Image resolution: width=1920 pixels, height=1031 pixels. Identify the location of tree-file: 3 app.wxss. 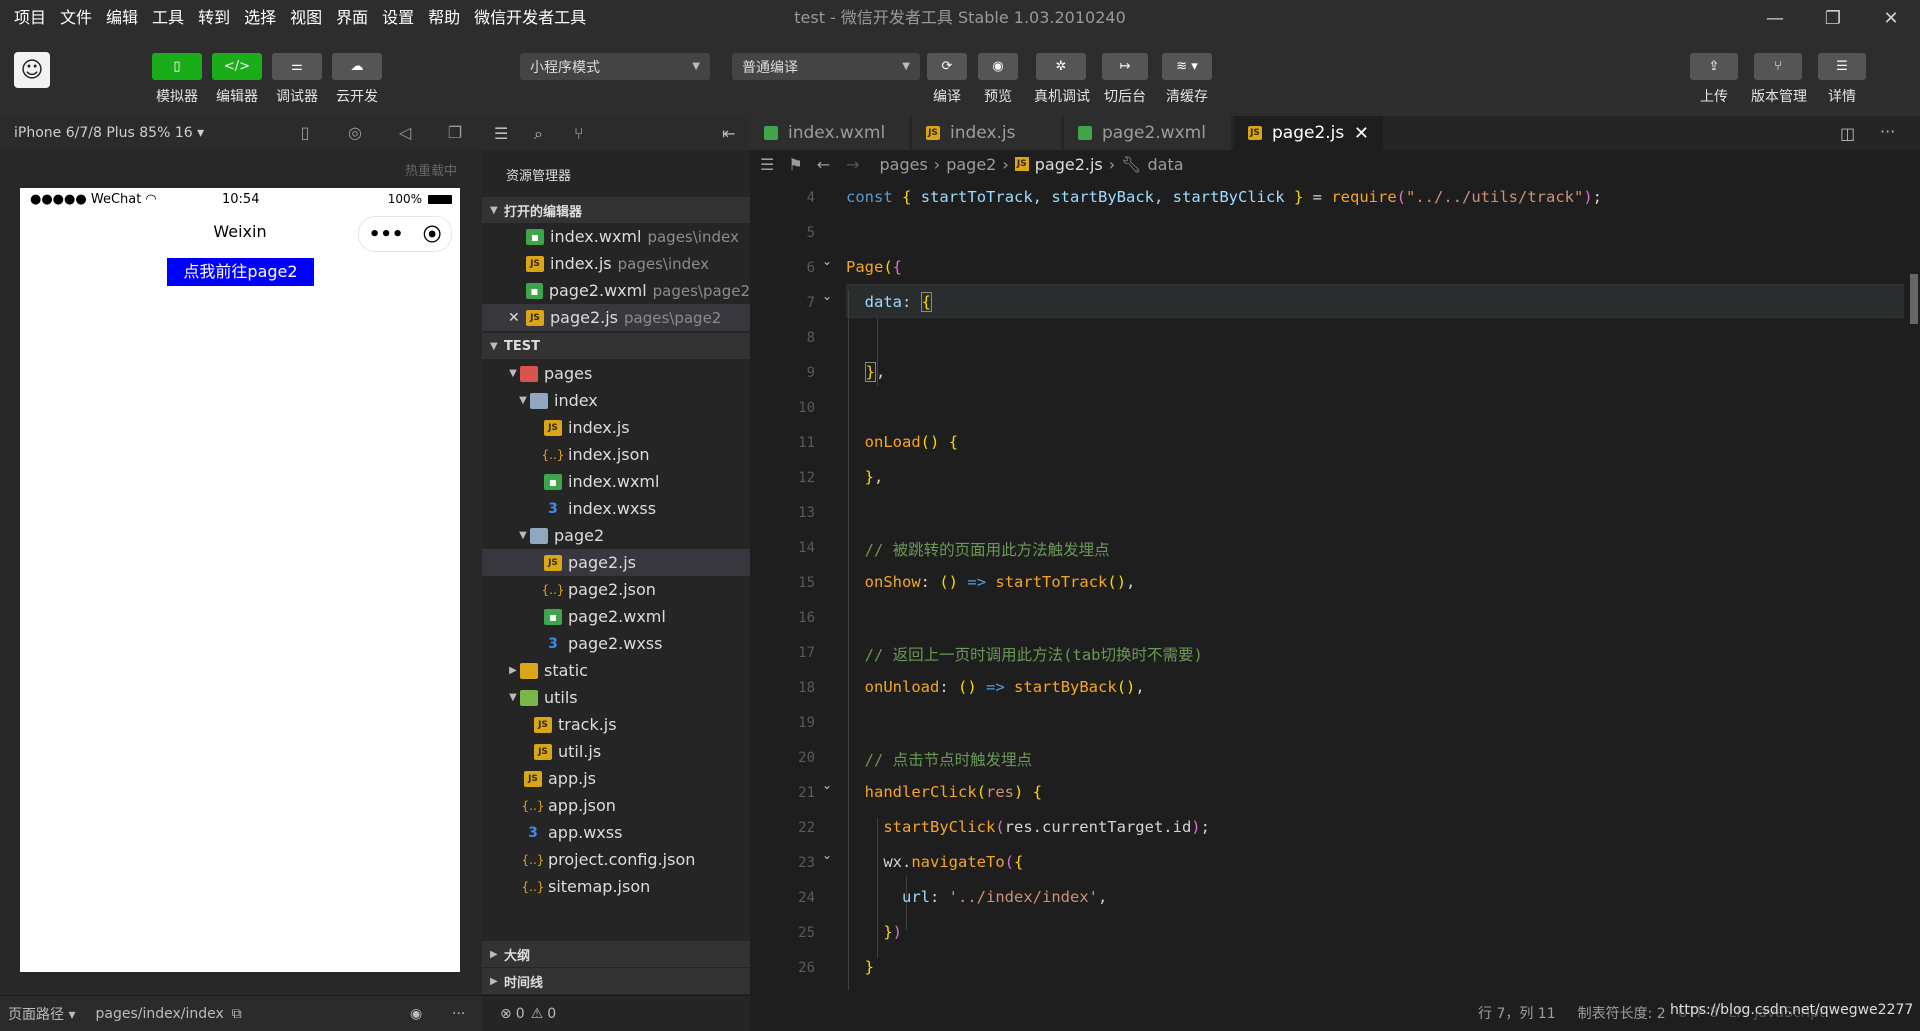
(616, 832).